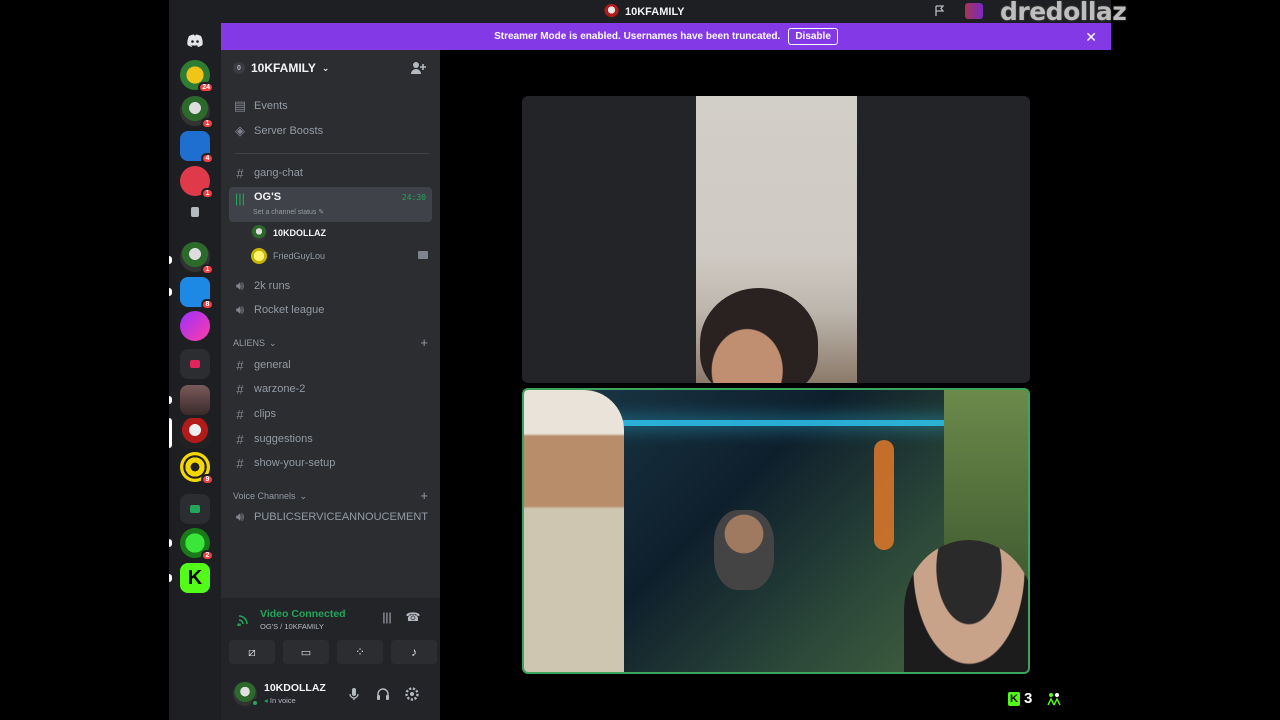 The width and height of the screenshot is (1280, 720). What do you see at coordinates (295, 688) in the screenshot?
I see `username: 10KDOLLAZ` at bounding box center [295, 688].